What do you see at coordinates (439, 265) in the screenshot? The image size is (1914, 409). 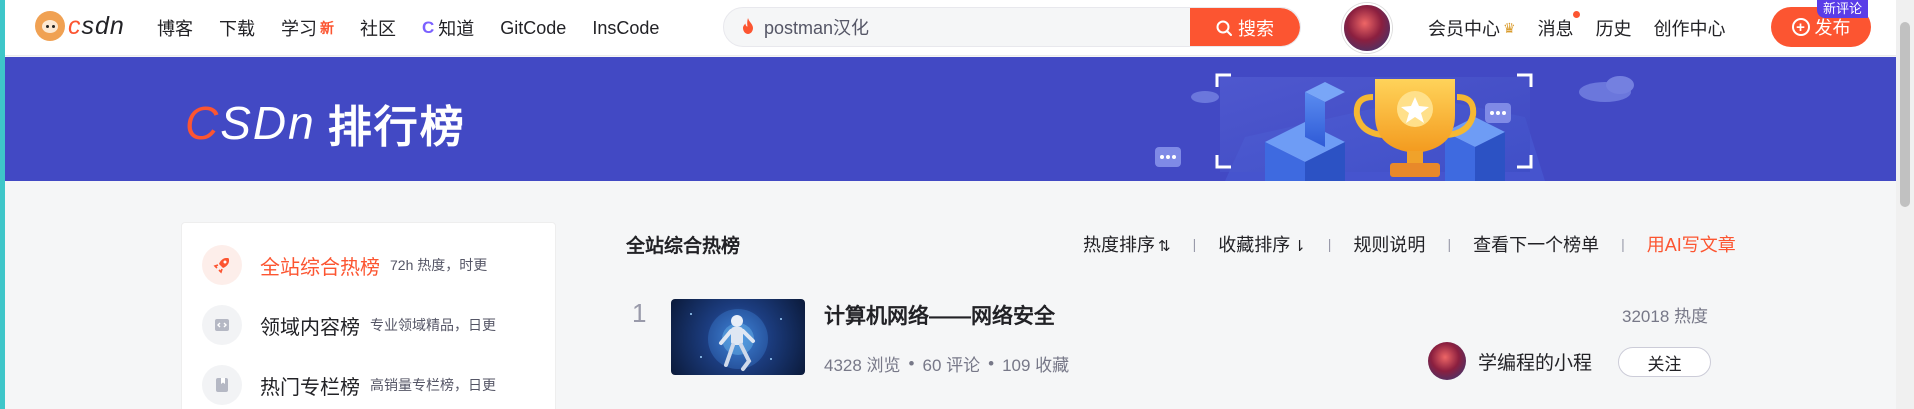 I see `sidebar-item-desc: 72h 热度，时更` at bounding box center [439, 265].